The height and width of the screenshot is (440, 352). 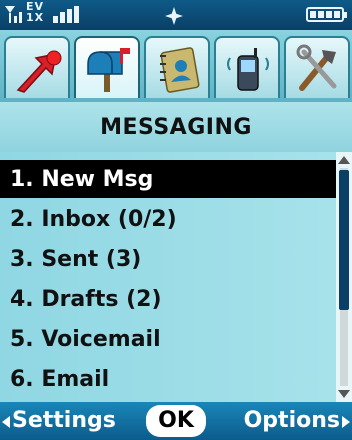 What do you see at coordinates (168, 299) in the screenshot?
I see `menu-item-drafts: 4. Drafts (2)` at bounding box center [168, 299].